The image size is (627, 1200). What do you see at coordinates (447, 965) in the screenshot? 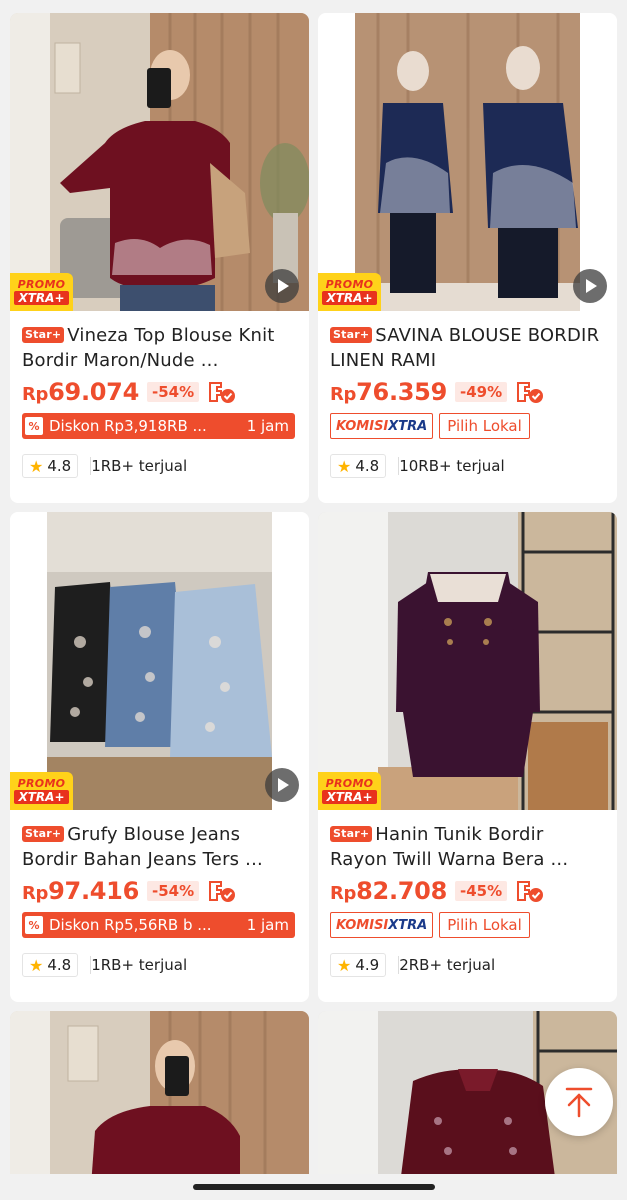
I see `sold-count: 2RB+ terjual` at bounding box center [447, 965].